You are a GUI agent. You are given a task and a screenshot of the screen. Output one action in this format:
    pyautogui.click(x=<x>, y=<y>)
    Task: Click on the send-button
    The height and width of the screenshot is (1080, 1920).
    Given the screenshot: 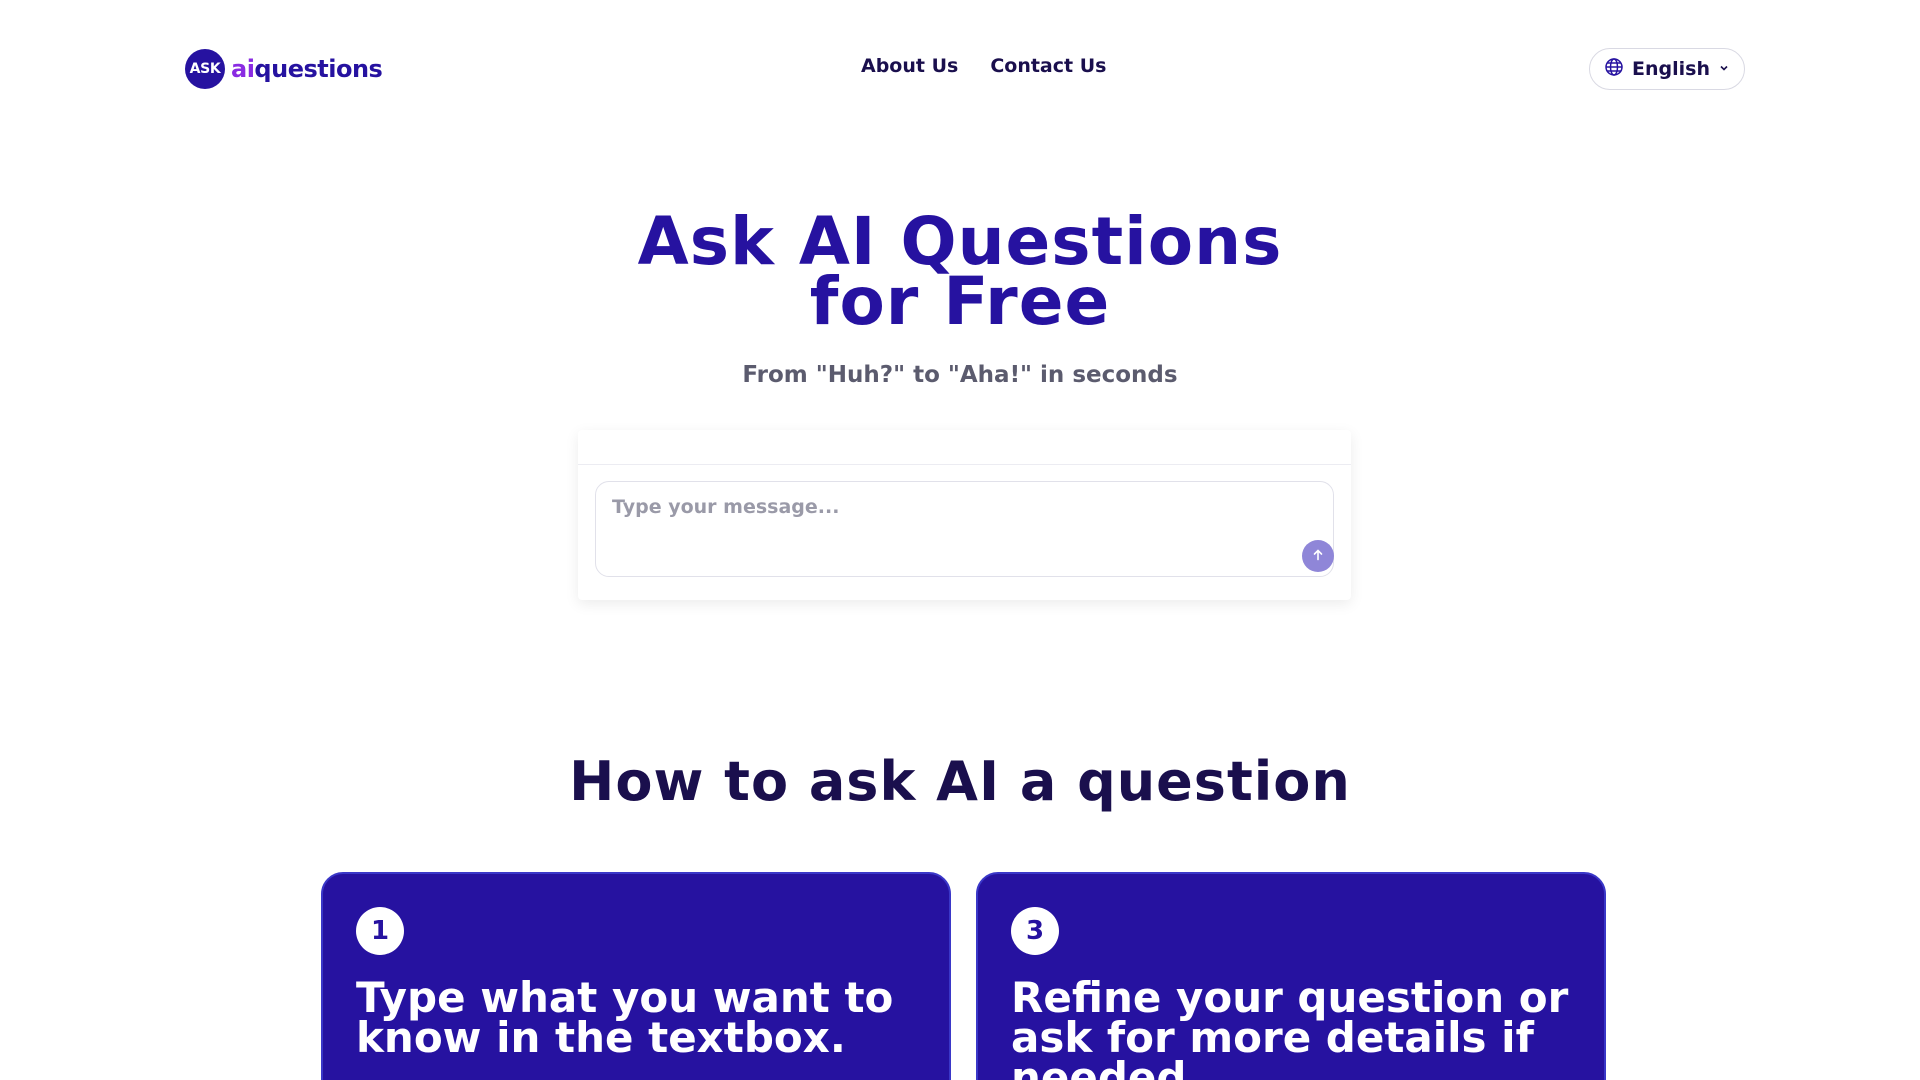 What is the action you would take?
    pyautogui.click(x=1318, y=556)
    